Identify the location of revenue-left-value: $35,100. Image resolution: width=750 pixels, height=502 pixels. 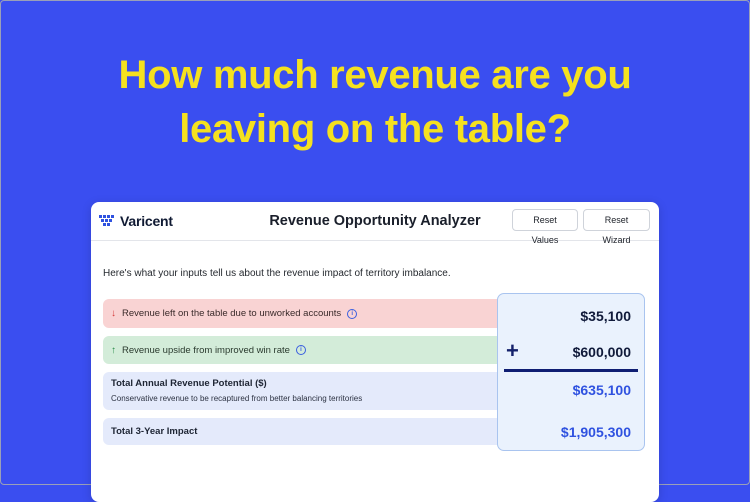
(605, 316).